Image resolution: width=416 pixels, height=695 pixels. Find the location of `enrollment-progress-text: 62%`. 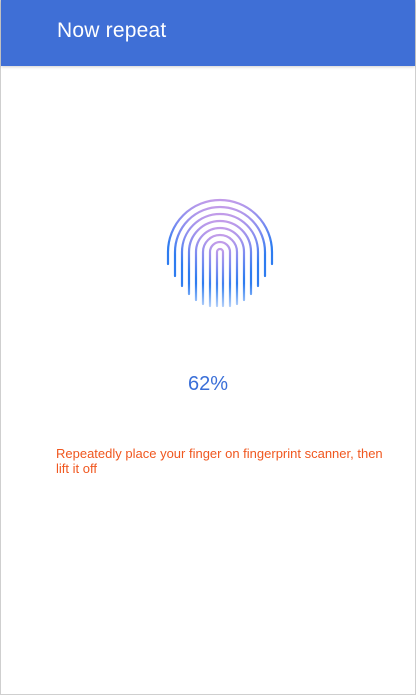

enrollment-progress-text: 62% is located at coordinates (208, 384).